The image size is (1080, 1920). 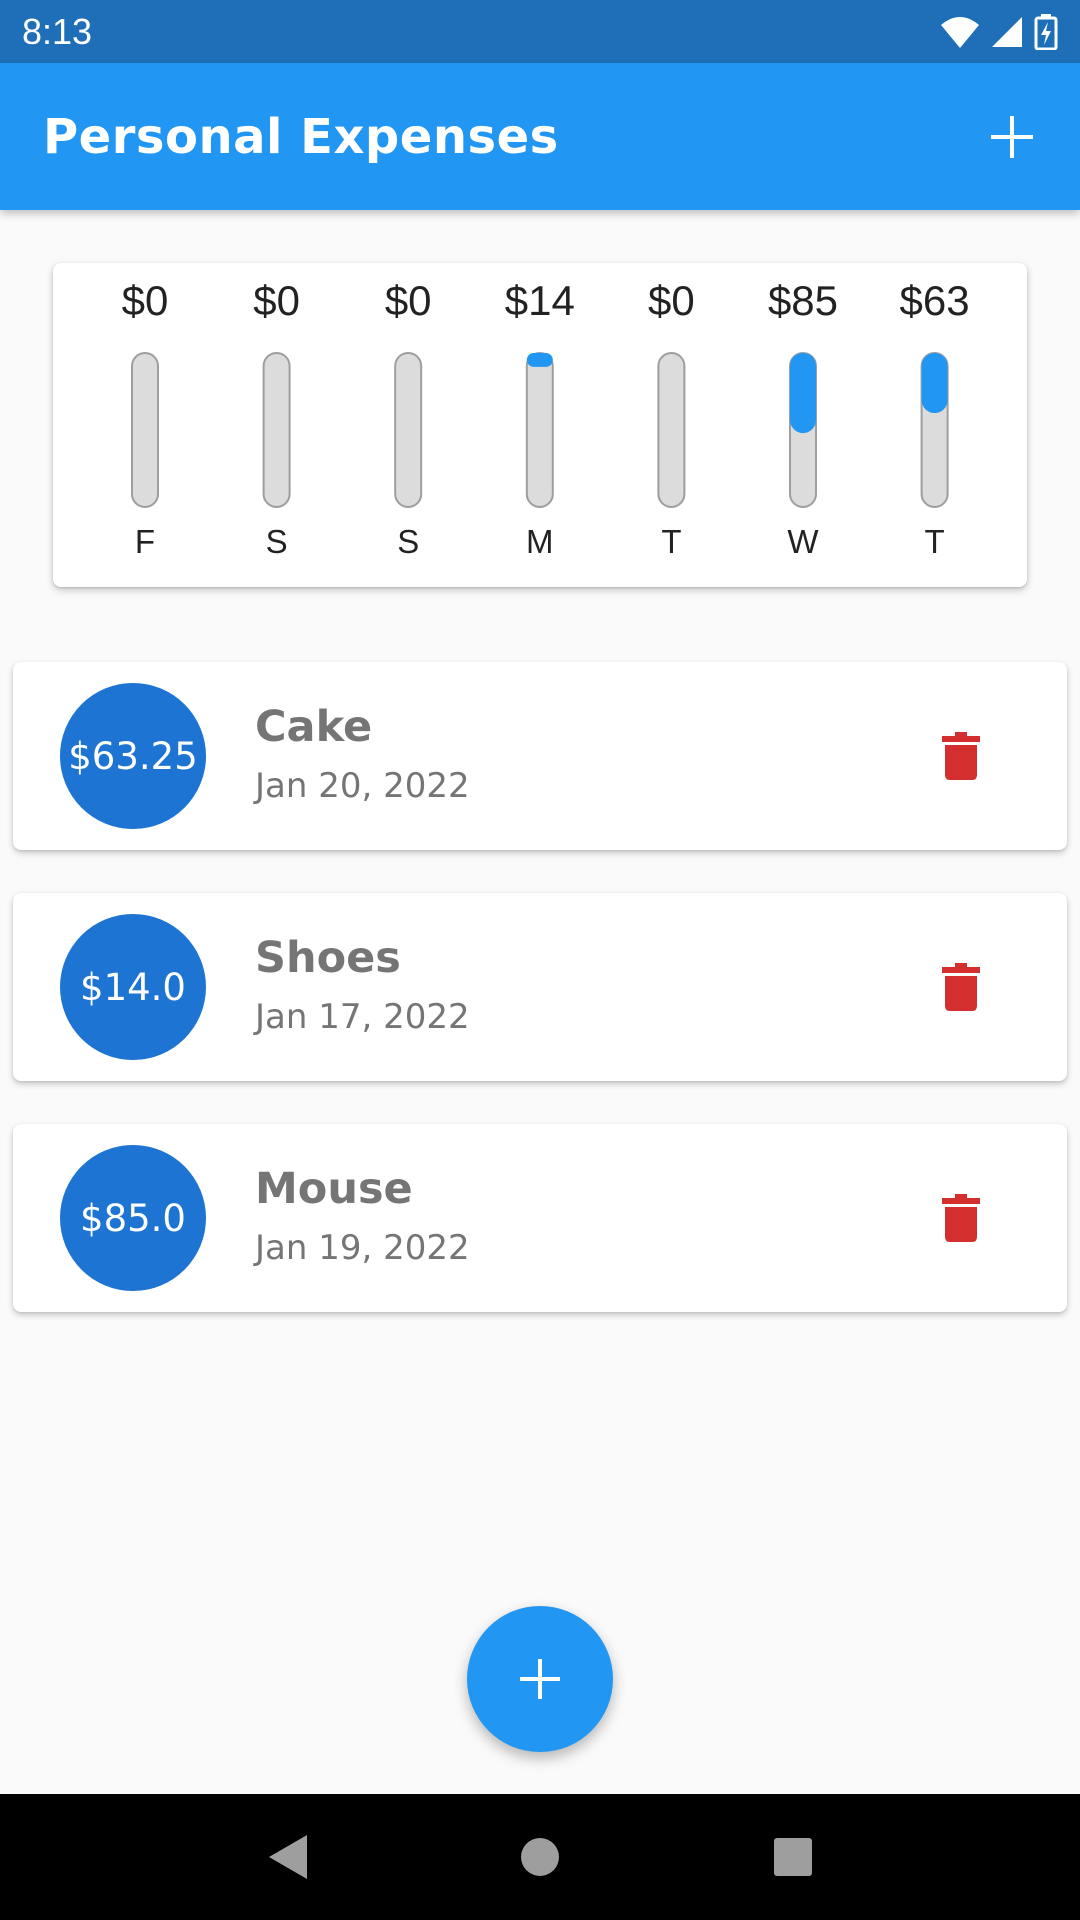 I want to click on nav-back-button, so click(x=287, y=1857).